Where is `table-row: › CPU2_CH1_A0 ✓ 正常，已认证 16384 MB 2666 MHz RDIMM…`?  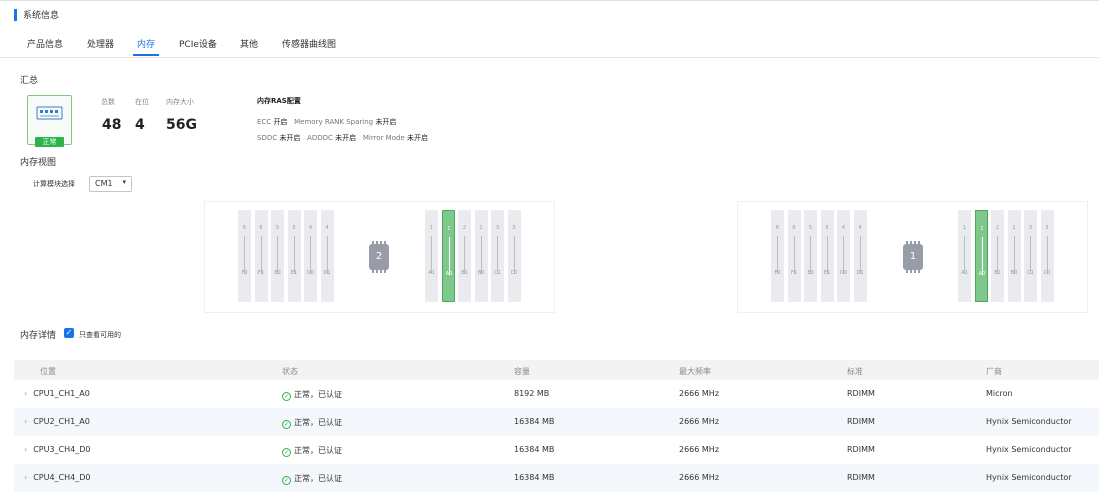 table-row: › CPU2_CH1_A0 ✓ 正常，已认证 16384 MB 2666 MHz RDIMM… is located at coordinates (556, 422).